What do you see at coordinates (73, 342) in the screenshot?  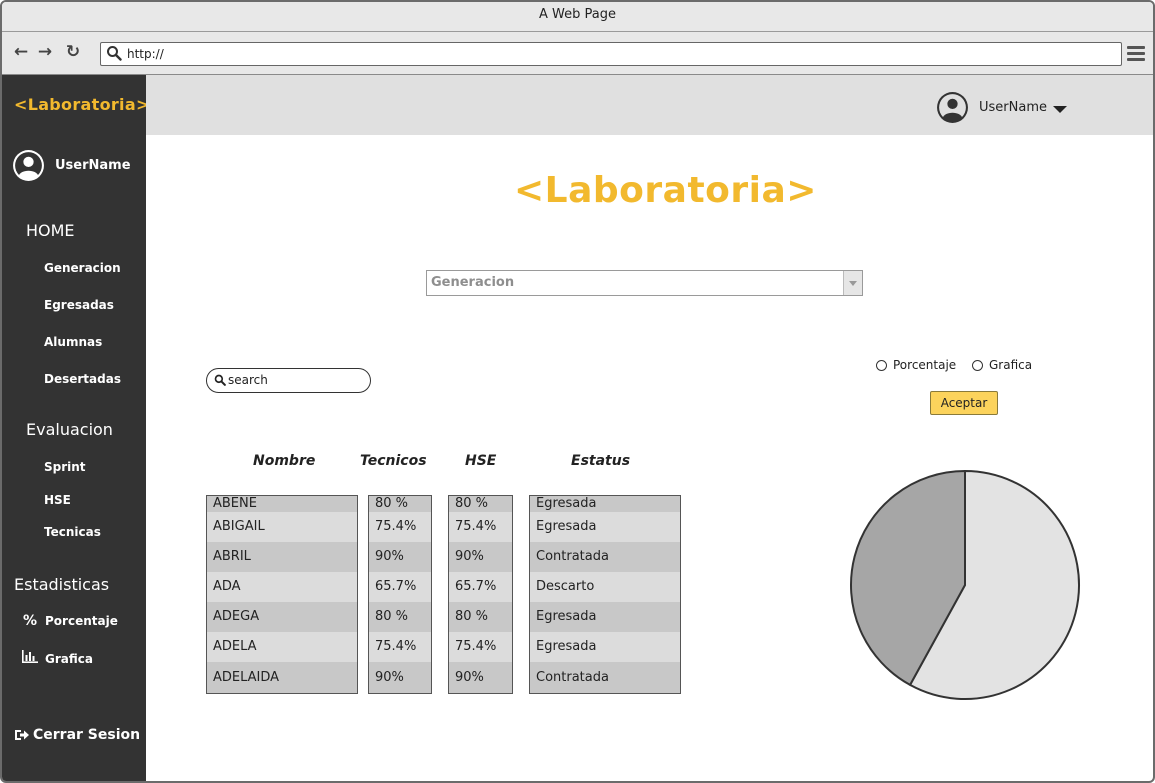 I see `sidebar-item-alumnas: Alumnas` at bounding box center [73, 342].